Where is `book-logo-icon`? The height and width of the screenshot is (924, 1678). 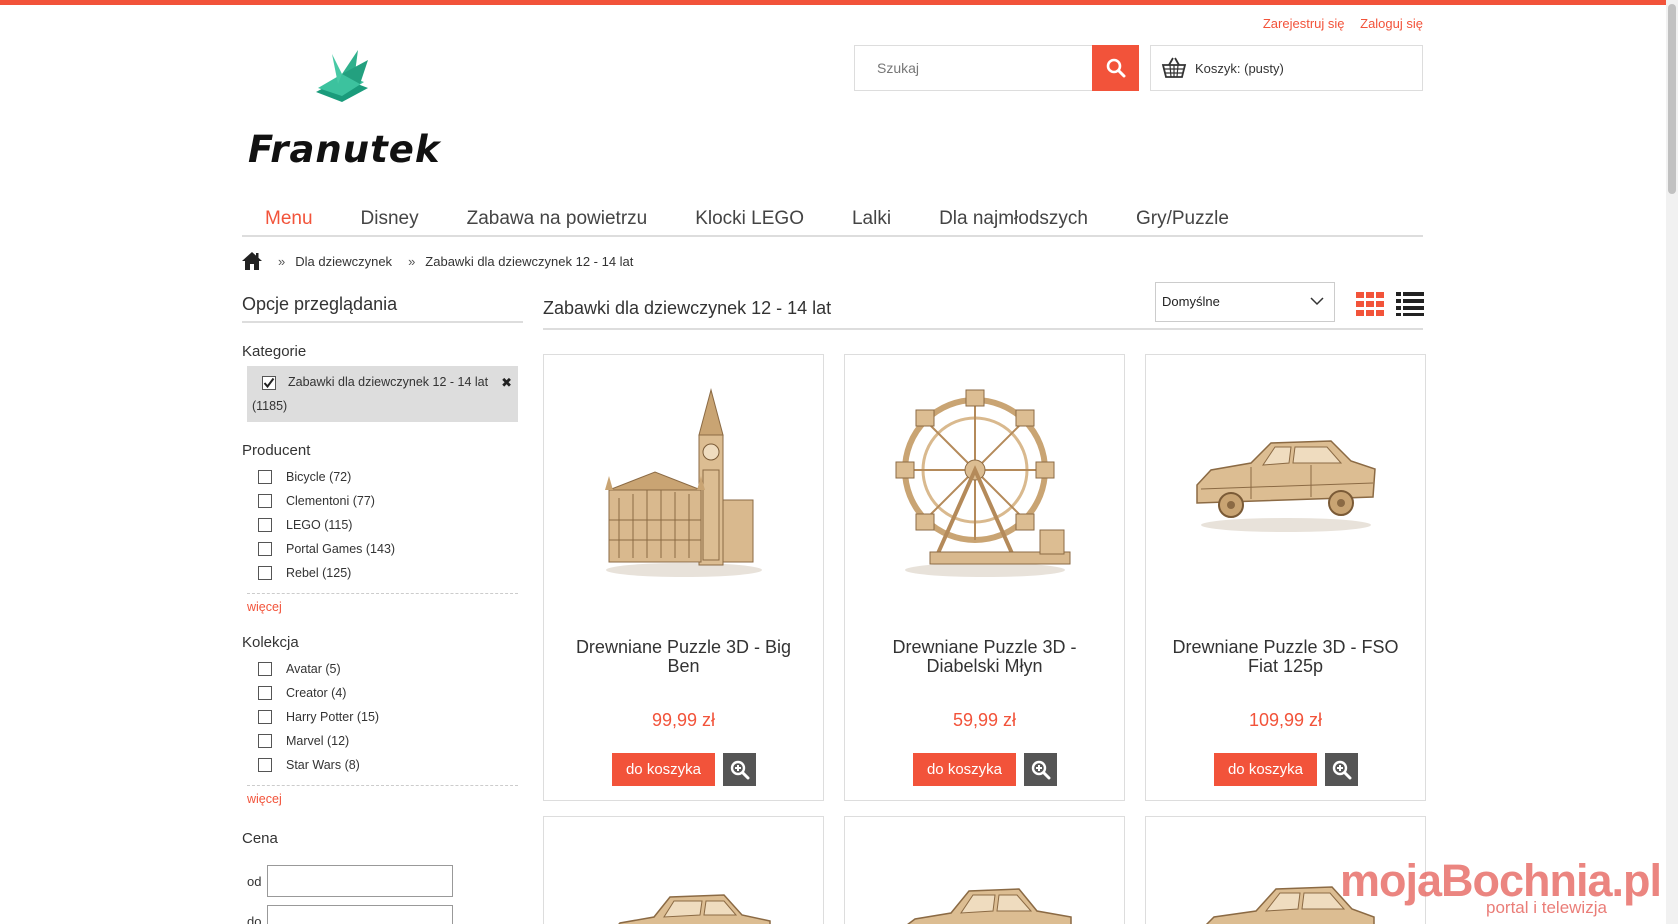
book-logo-icon is located at coordinates (342, 76).